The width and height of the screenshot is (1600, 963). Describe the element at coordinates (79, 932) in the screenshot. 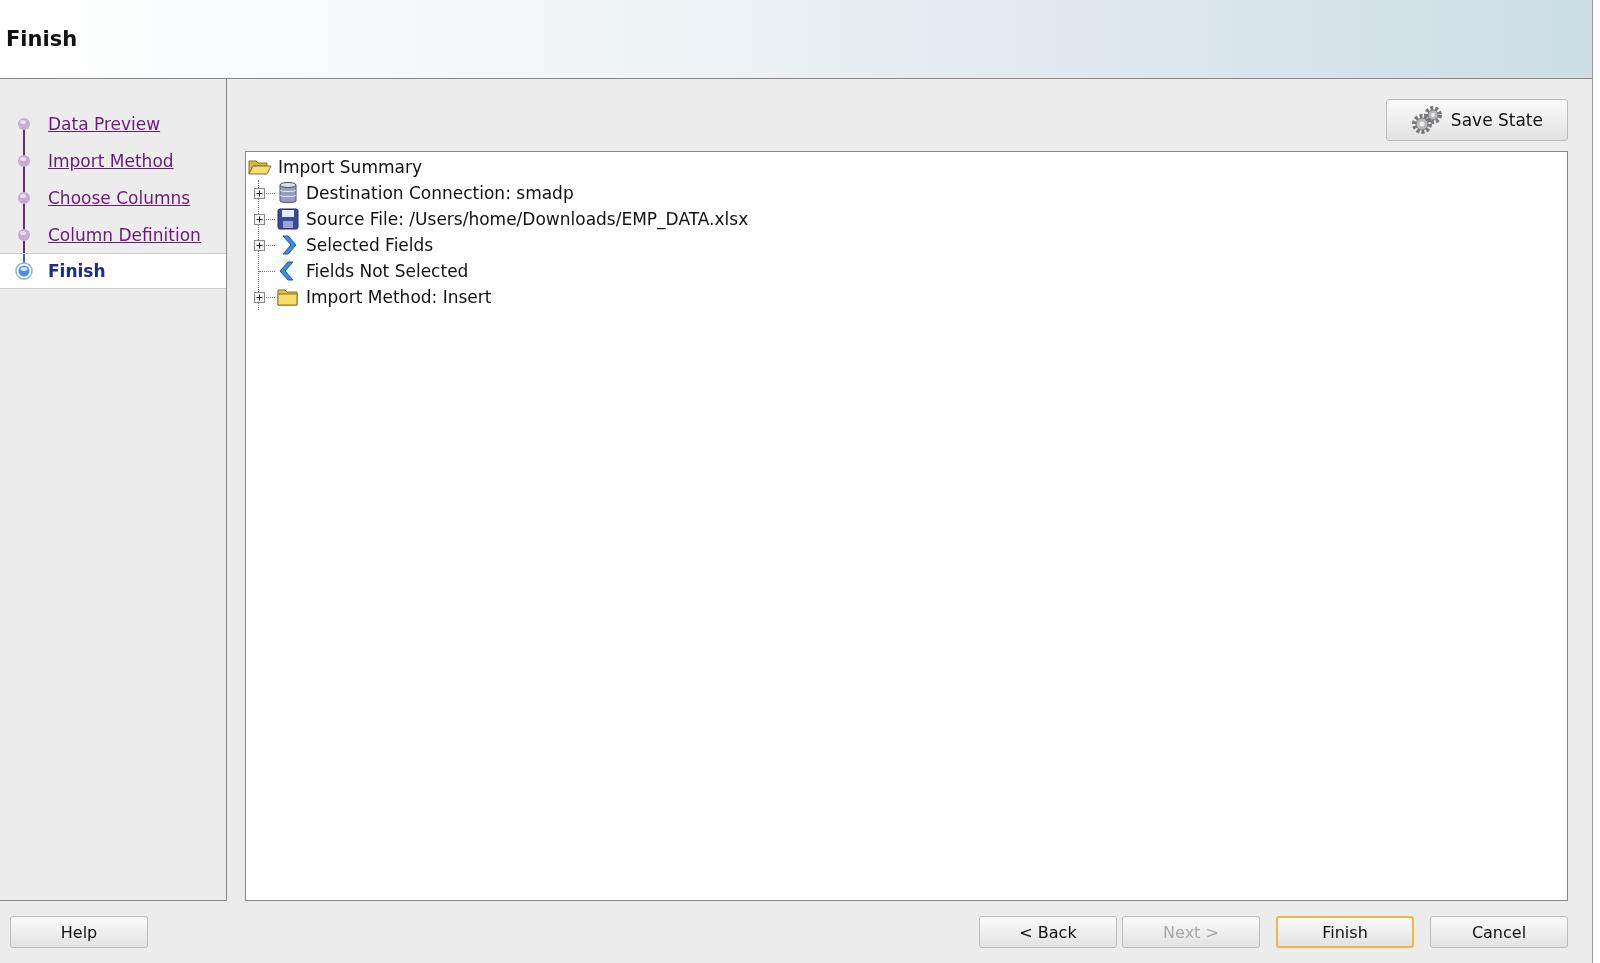

I see `dialog-button: Help` at that location.